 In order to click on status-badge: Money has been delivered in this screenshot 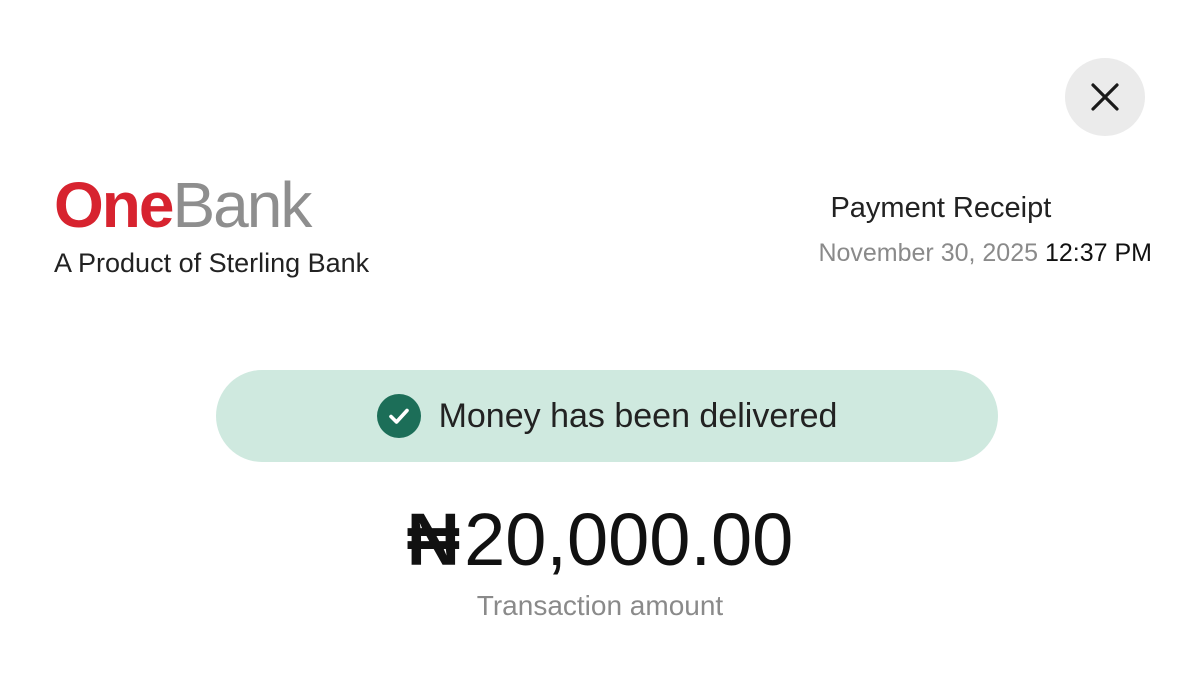, I will do `click(607, 416)`.